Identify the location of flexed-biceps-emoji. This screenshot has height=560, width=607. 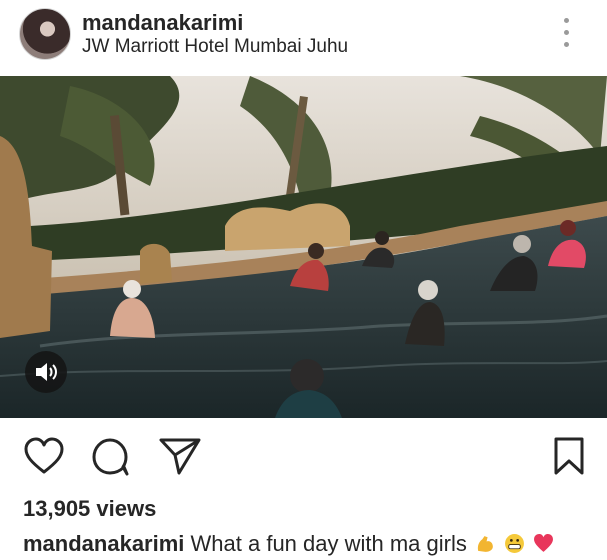
(485, 544).